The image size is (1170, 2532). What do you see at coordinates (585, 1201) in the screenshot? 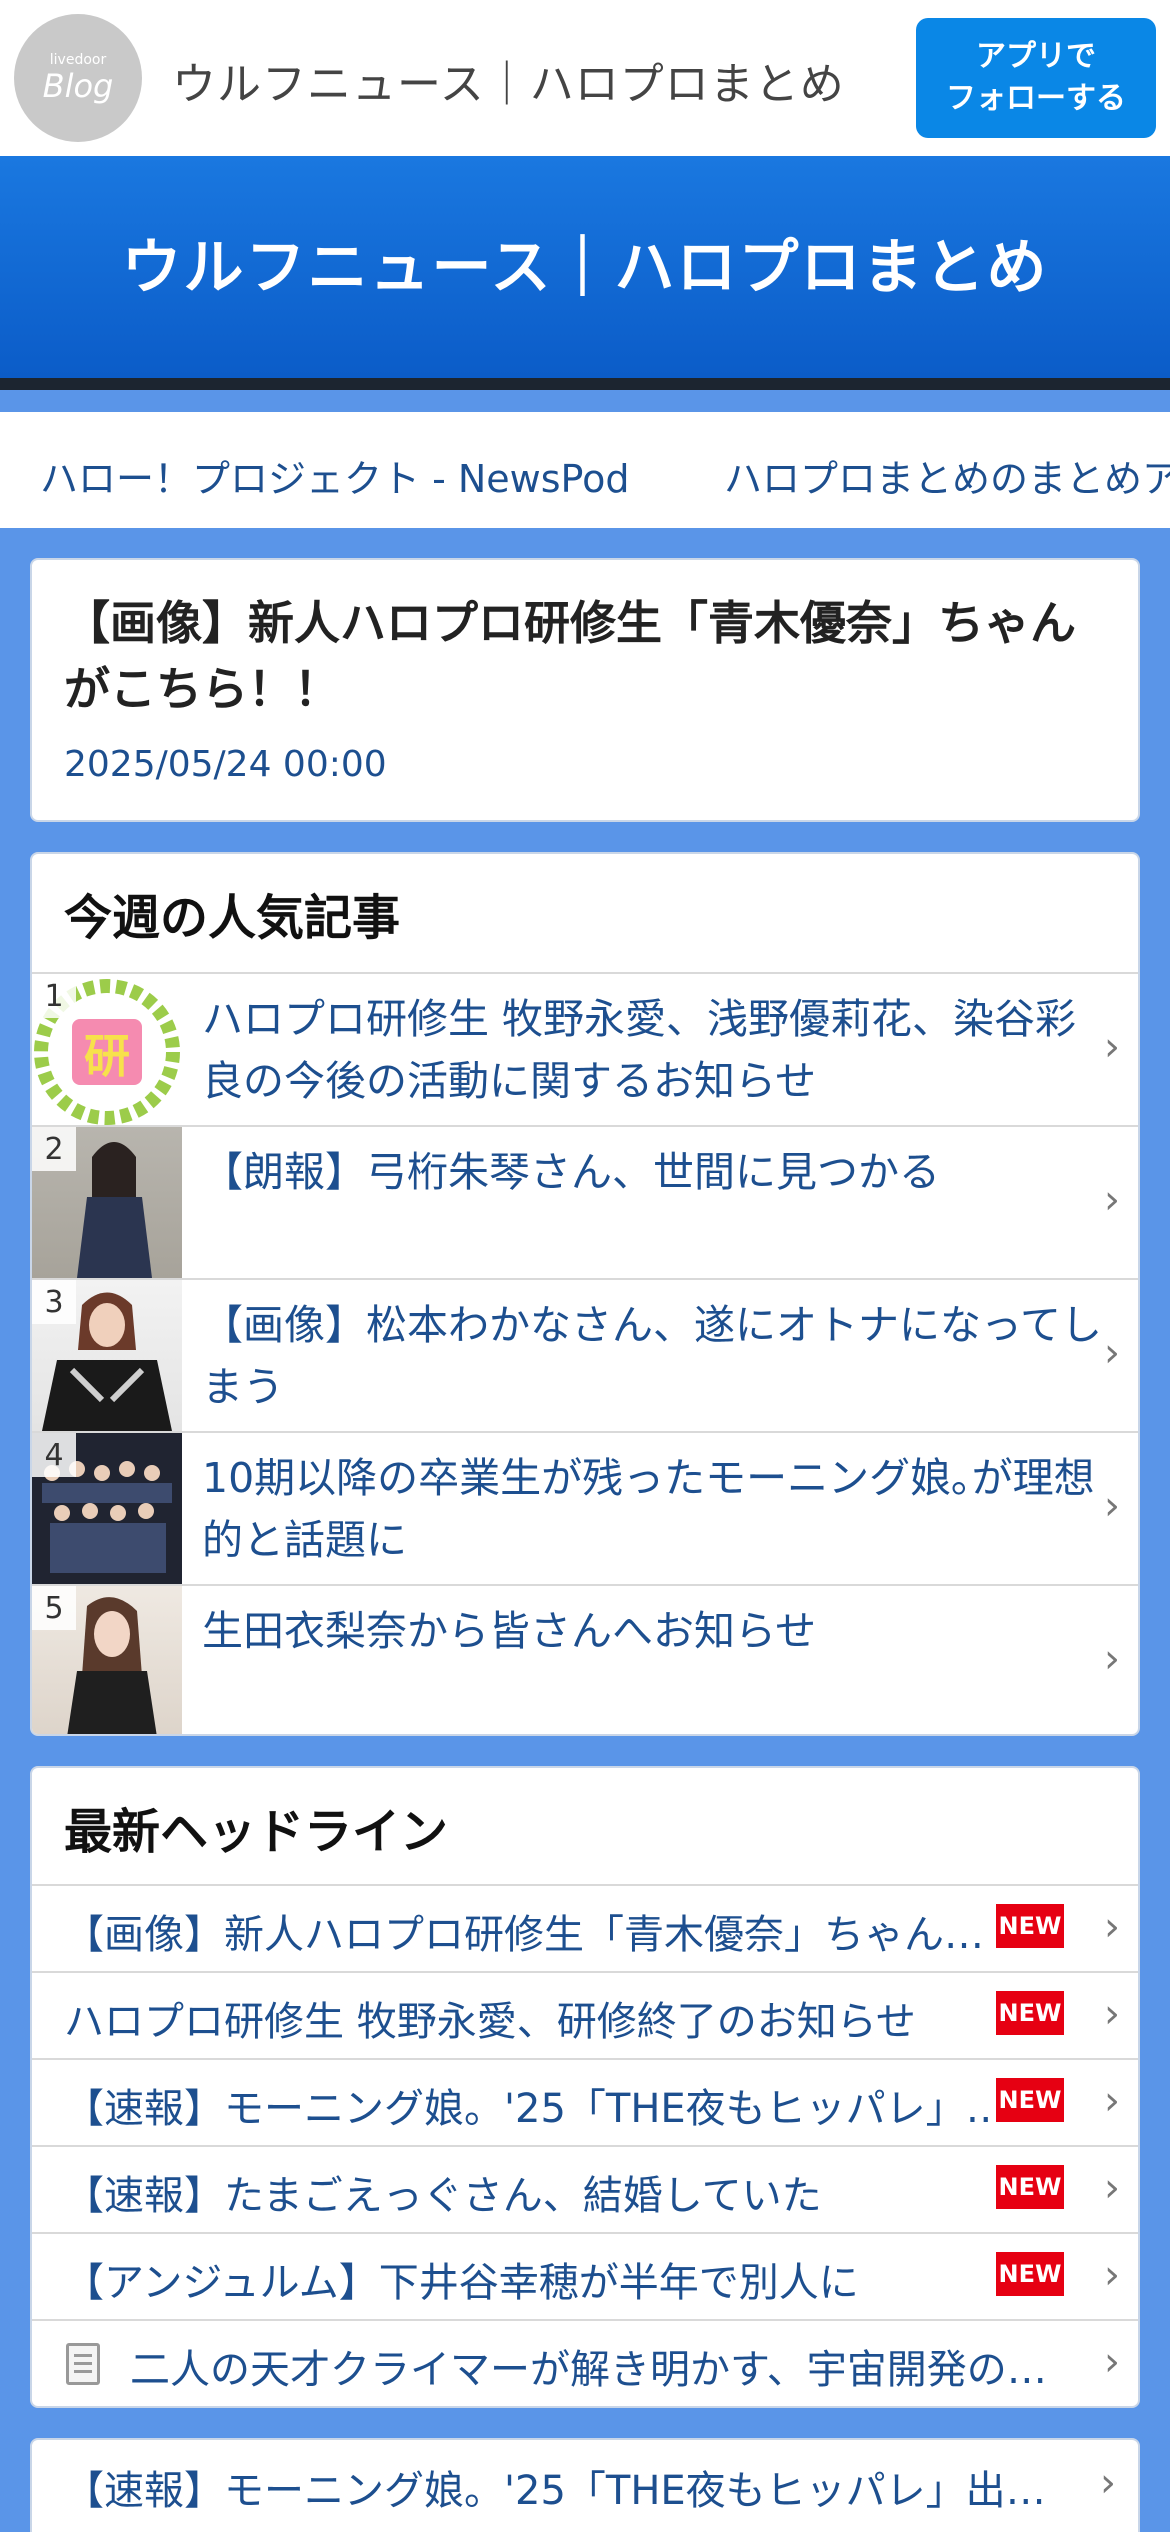
I see `popular-item: 2 【朗報】弓桁朱琴さん、世間に見つかる ›` at bounding box center [585, 1201].